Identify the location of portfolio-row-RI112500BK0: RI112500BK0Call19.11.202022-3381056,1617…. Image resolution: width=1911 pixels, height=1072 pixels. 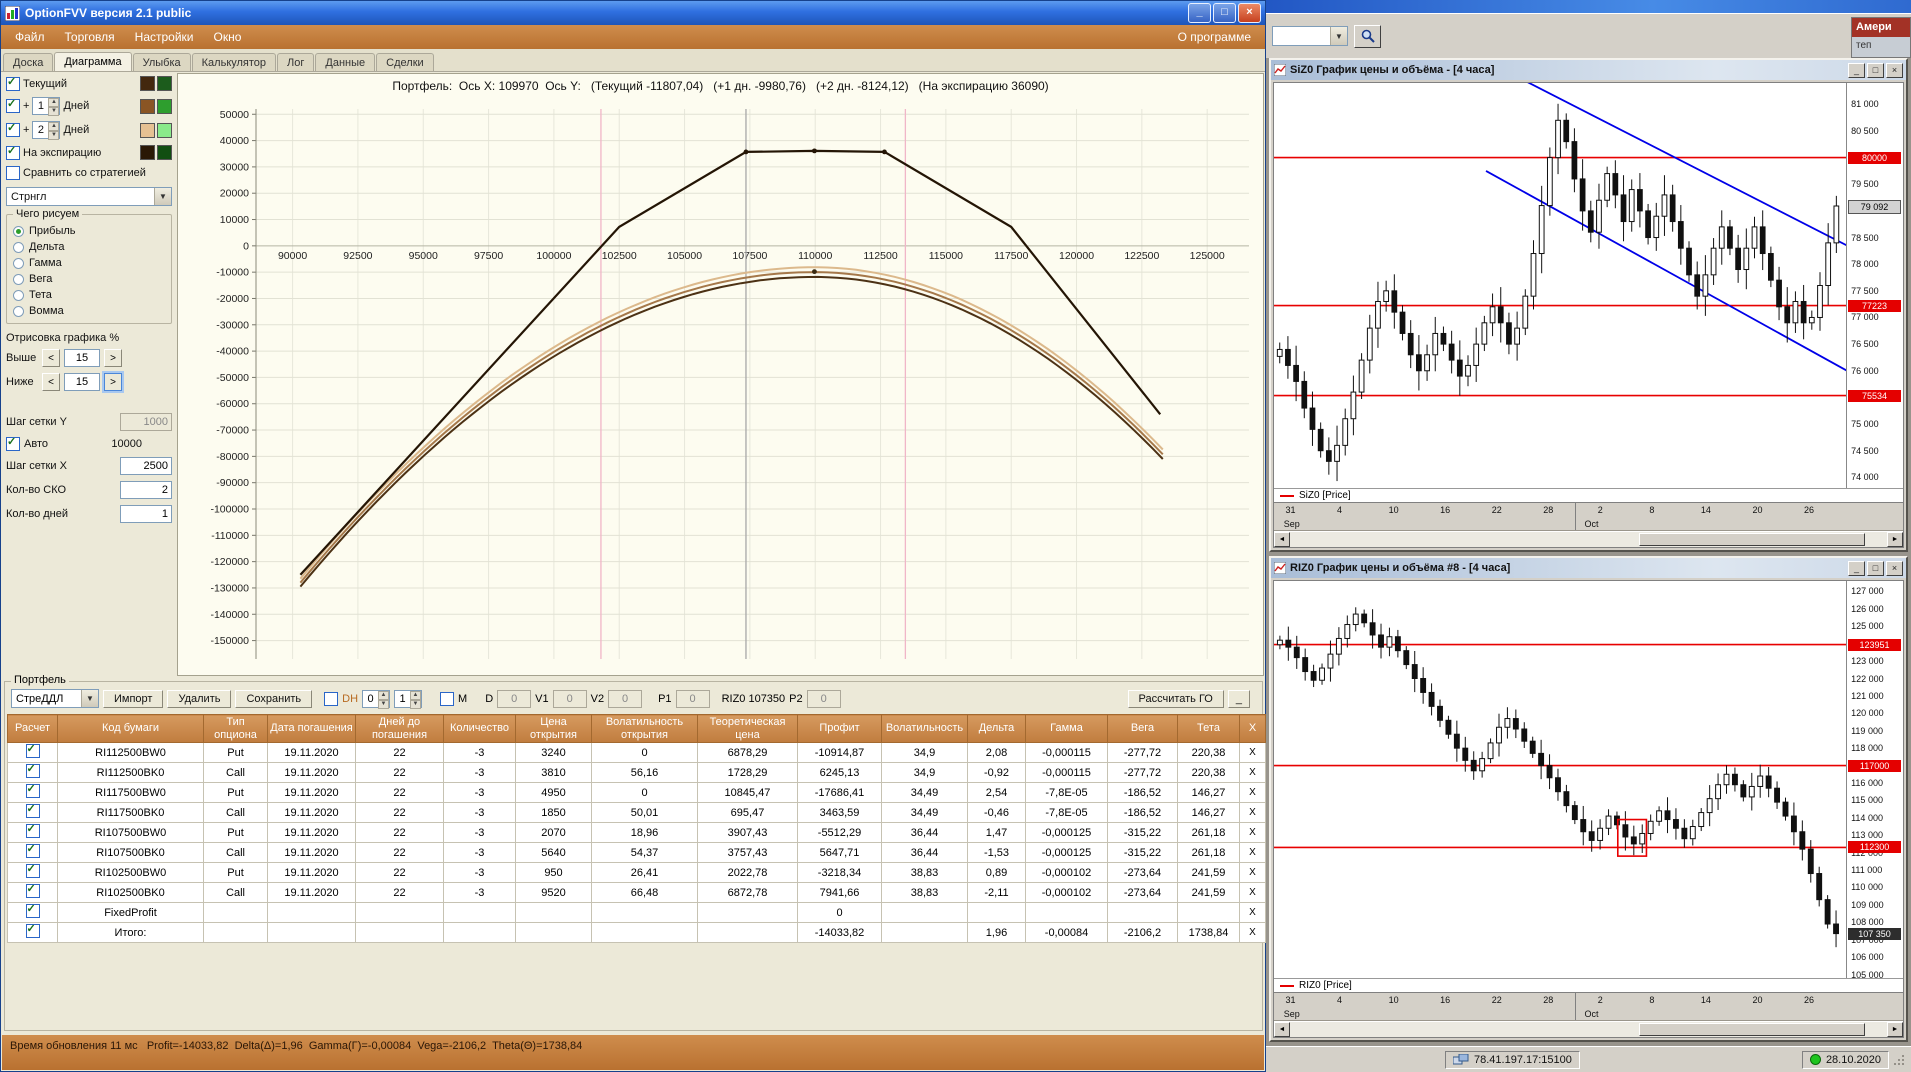
(636, 773).